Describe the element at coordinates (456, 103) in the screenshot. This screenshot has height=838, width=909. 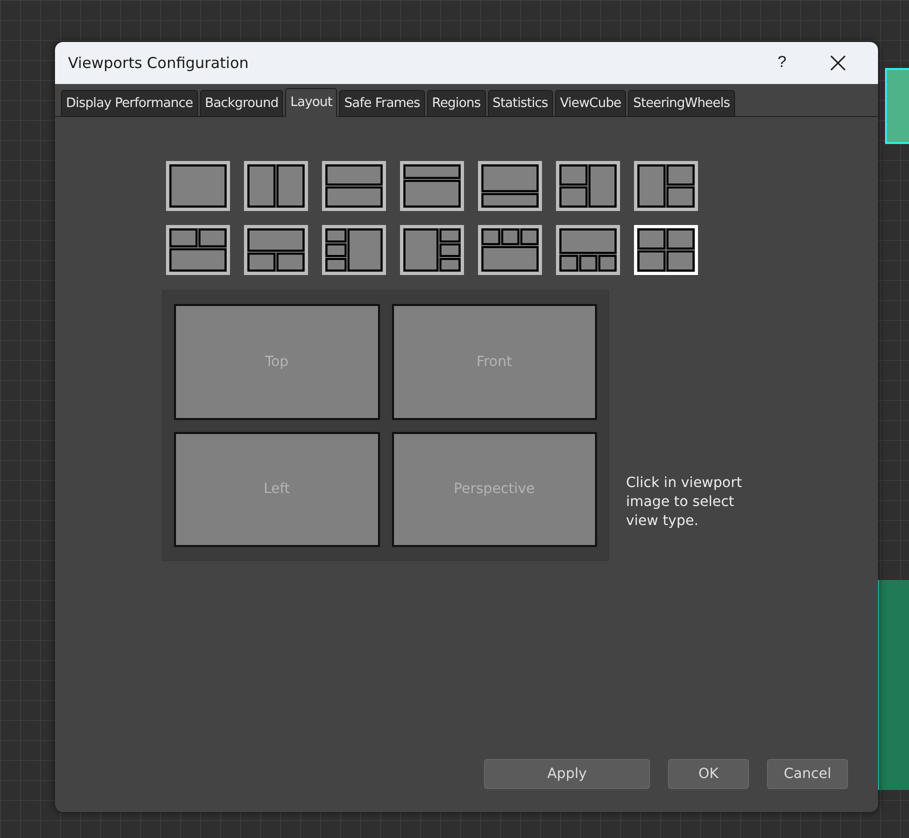
I see `tab: Regions` at that location.